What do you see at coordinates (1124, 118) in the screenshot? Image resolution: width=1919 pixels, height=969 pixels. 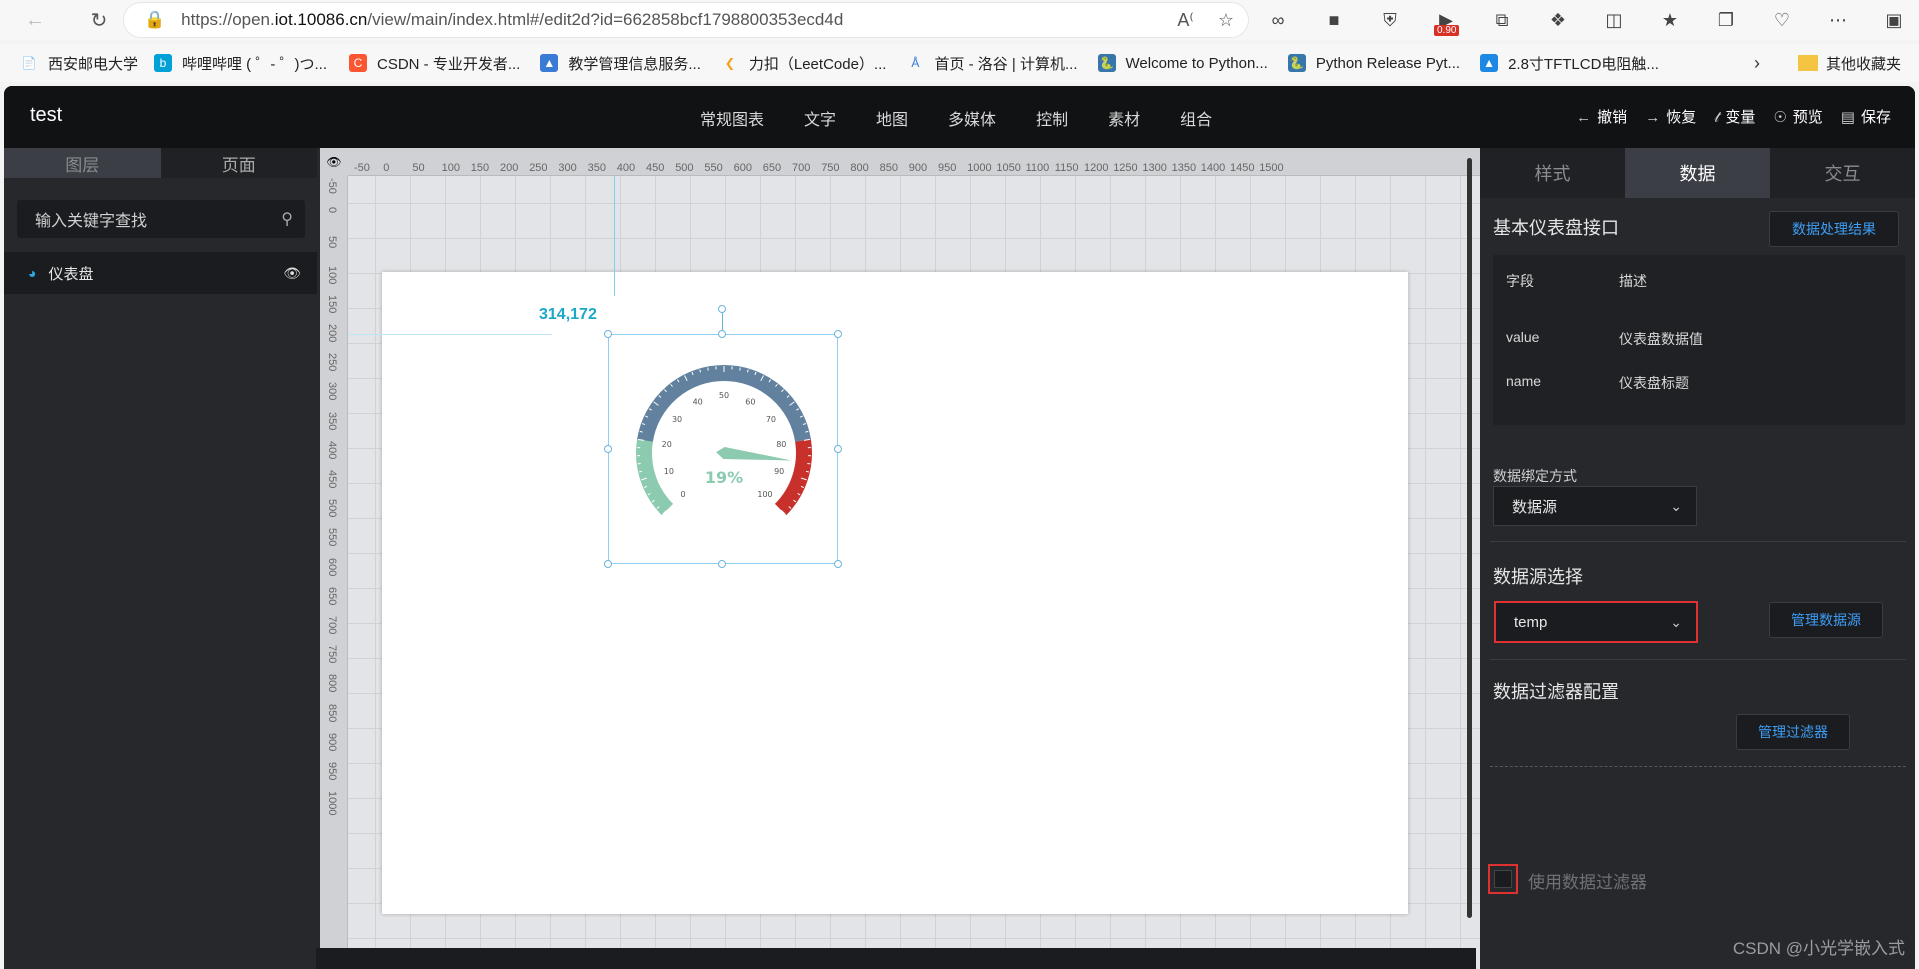 I see `menu-material: 素材` at bounding box center [1124, 118].